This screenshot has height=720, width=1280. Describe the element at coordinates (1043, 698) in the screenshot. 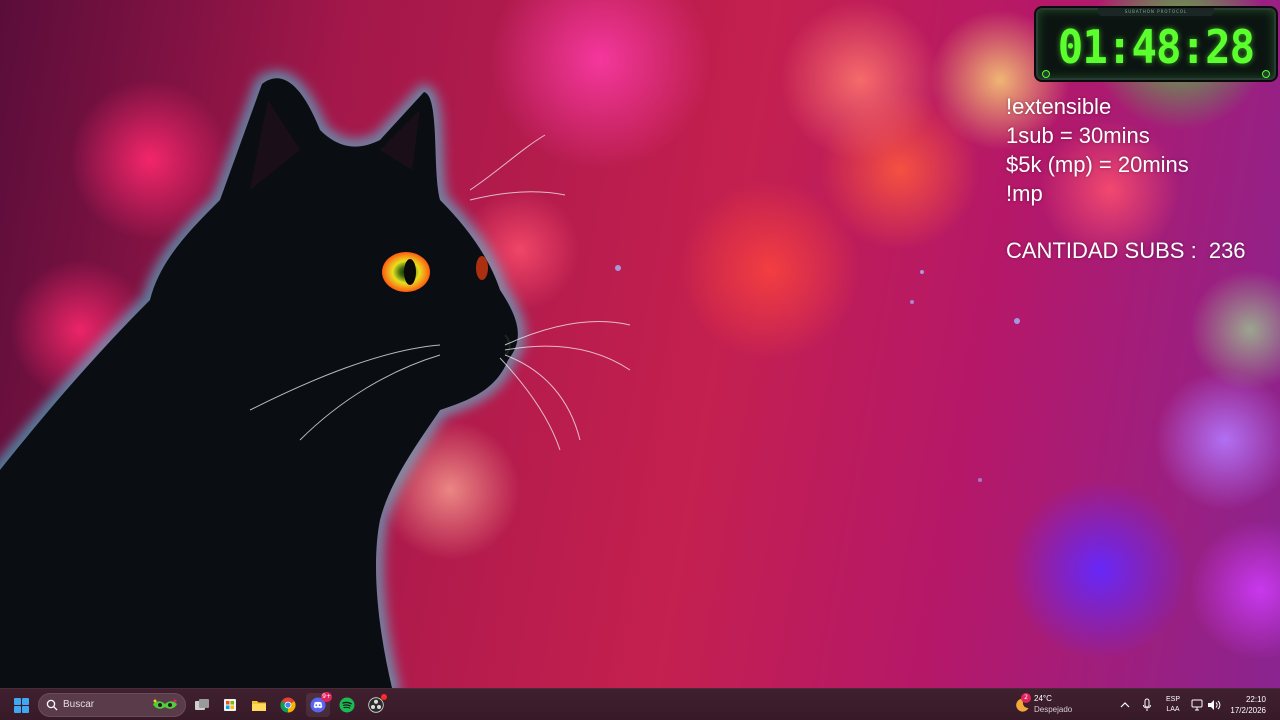

I see `weather-temperature: 24°C` at that location.